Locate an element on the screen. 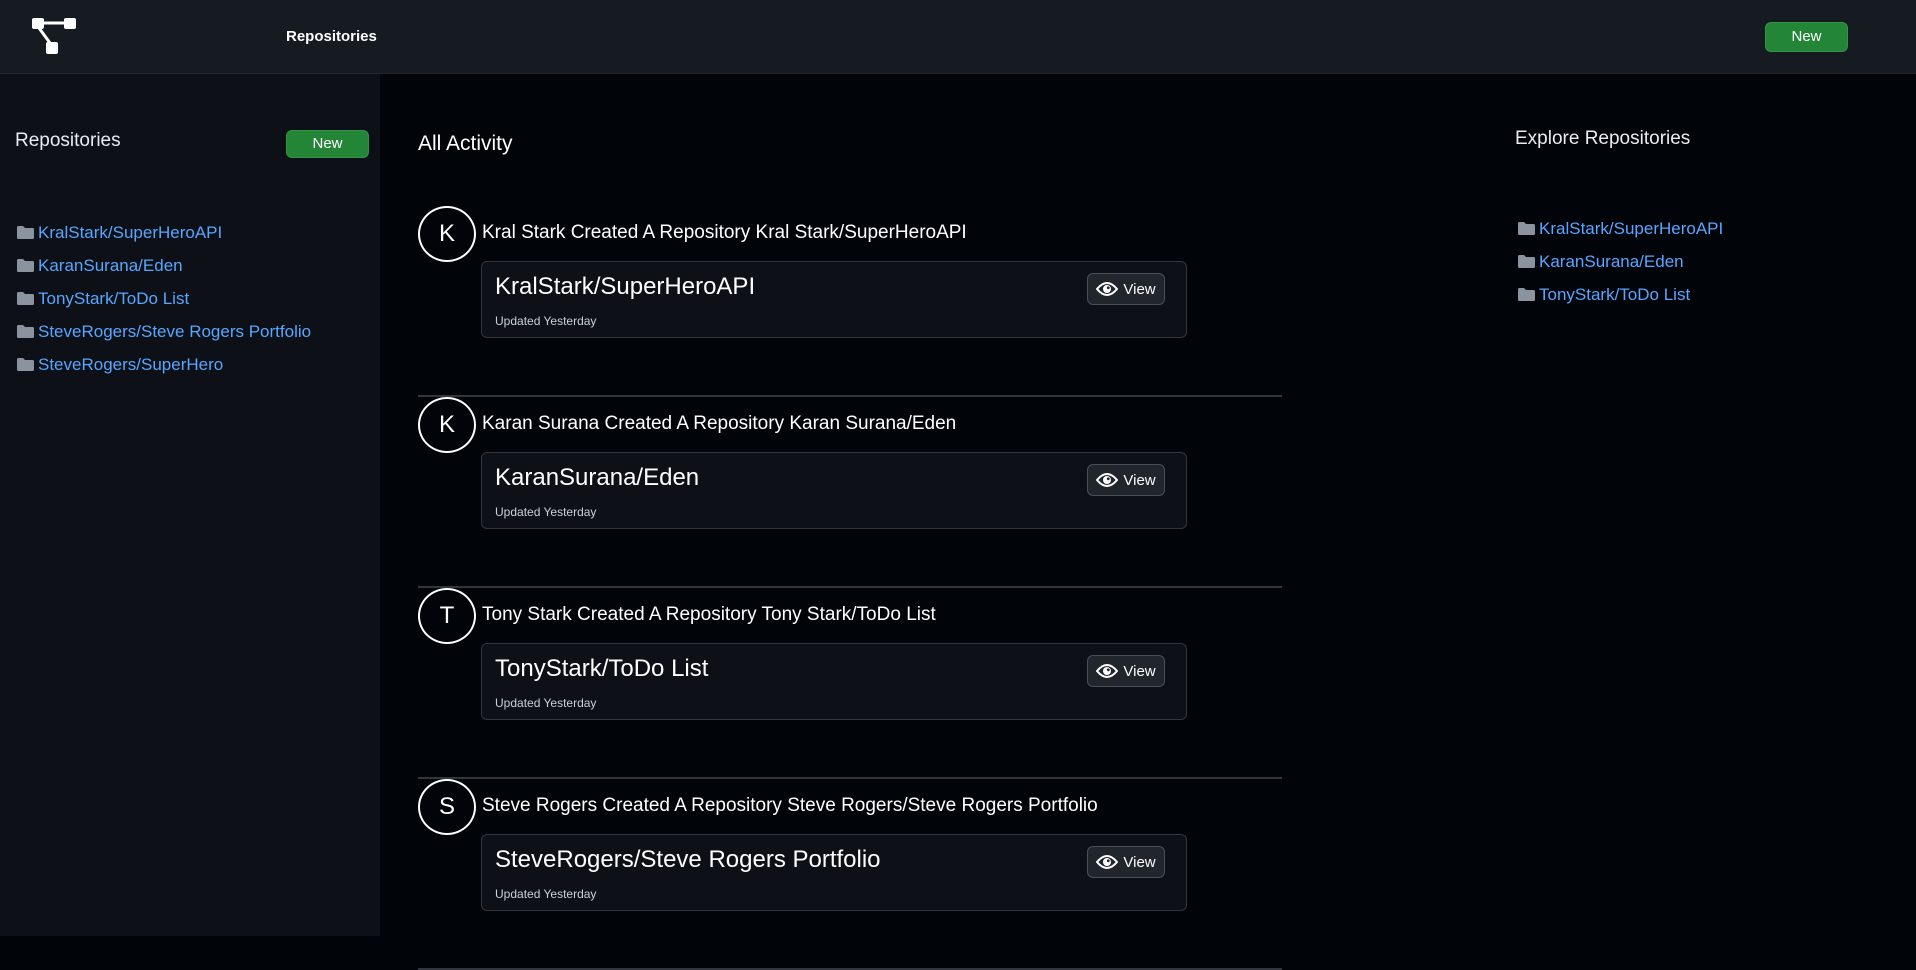 The height and width of the screenshot is (970, 1916). avatar: S is located at coordinates (447, 807).